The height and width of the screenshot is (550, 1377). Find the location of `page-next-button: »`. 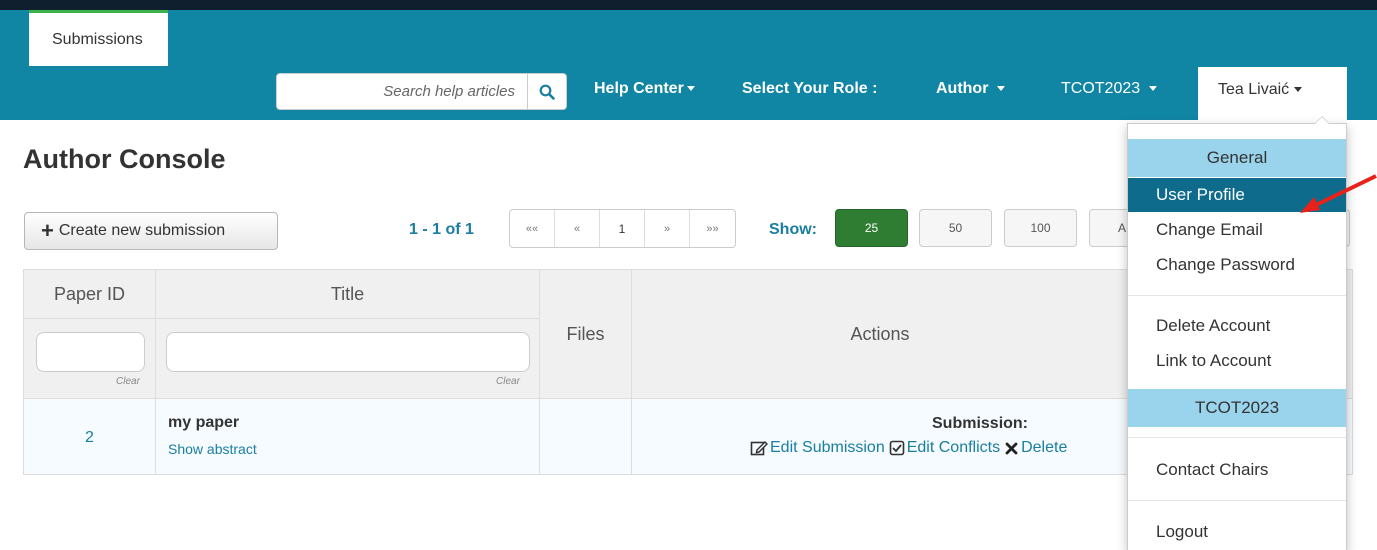

page-next-button: » is located at coordinates (667, 228).